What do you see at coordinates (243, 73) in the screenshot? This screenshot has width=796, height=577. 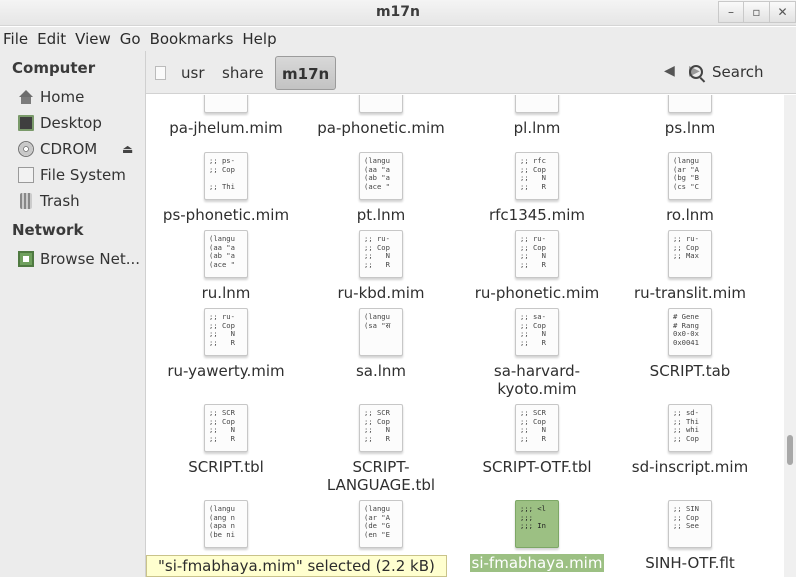 I see `breadcrumb-share: share` at bounding box center [243, 73].